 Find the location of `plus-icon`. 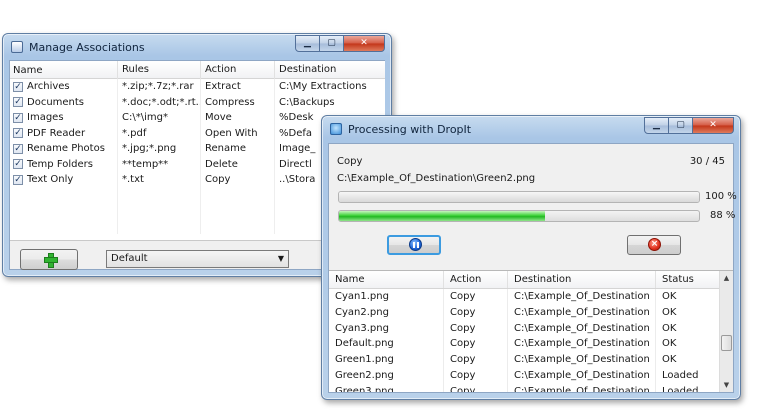

plus-icon is located at coordinates (51, 260).